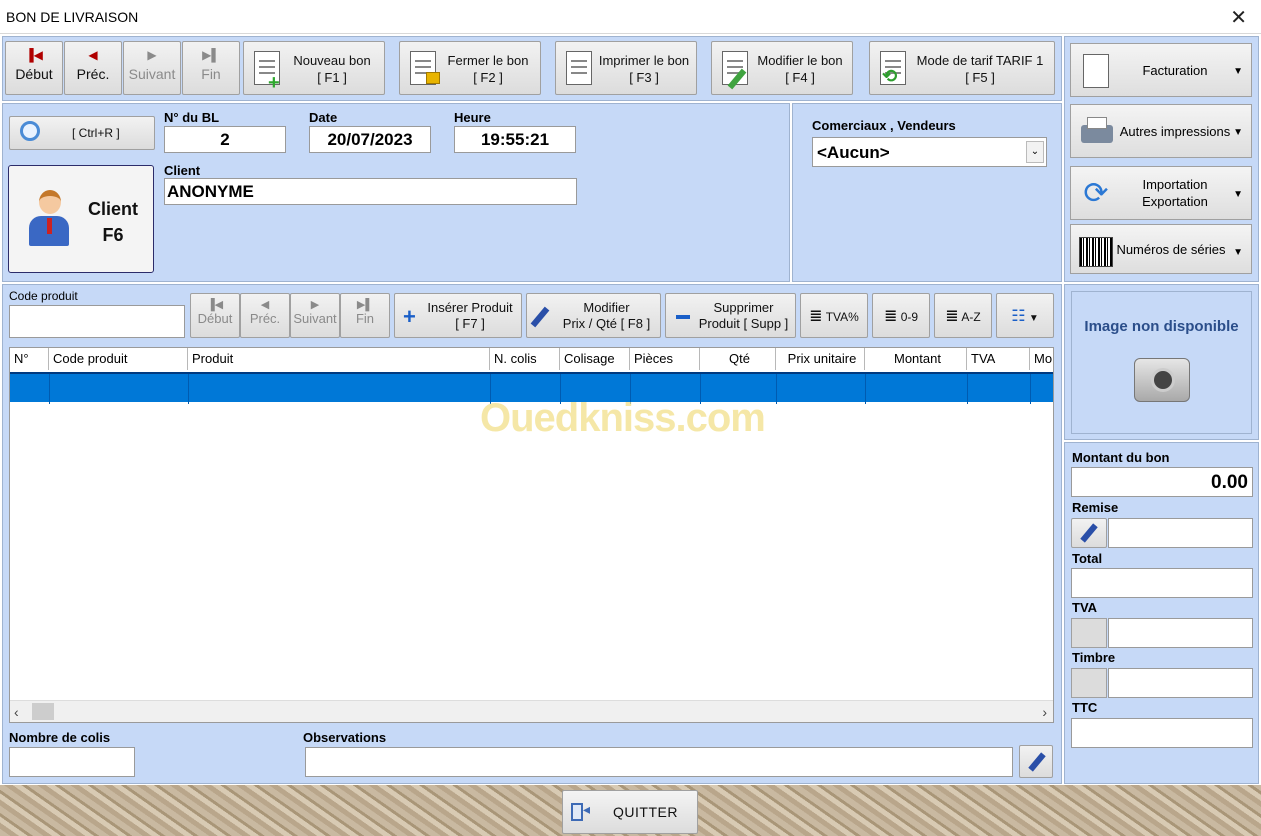  Describe the element at coordinates (1162, 380) in the screenshot. I see `camera-icon` at that location.